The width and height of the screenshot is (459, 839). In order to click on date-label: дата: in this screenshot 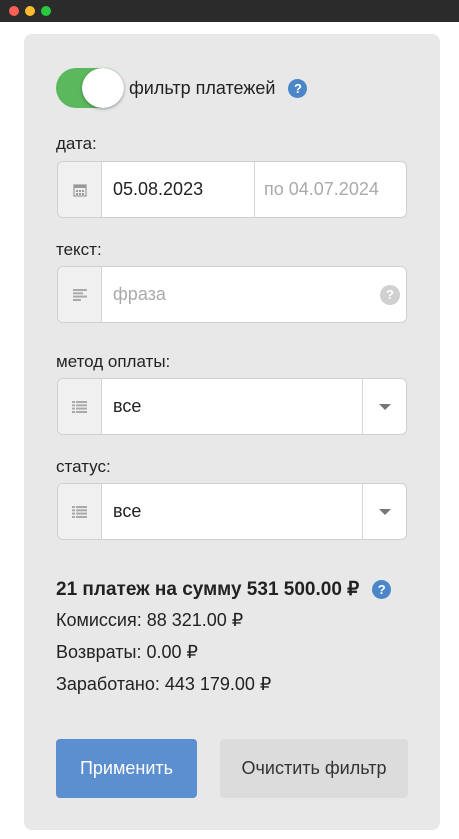, I will do `click(76, 143)`.